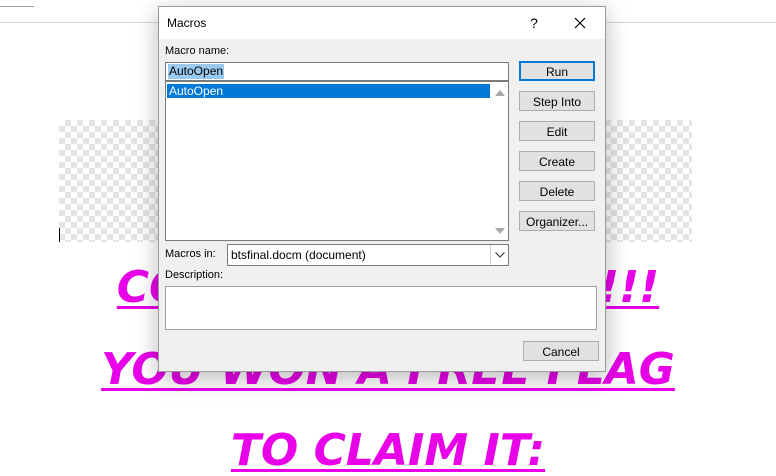 The height and width of the screenshot is (476, 776). Describe the element at coordinates (17, 3) in the screenshot. I see `toolbar-edge` at that location.